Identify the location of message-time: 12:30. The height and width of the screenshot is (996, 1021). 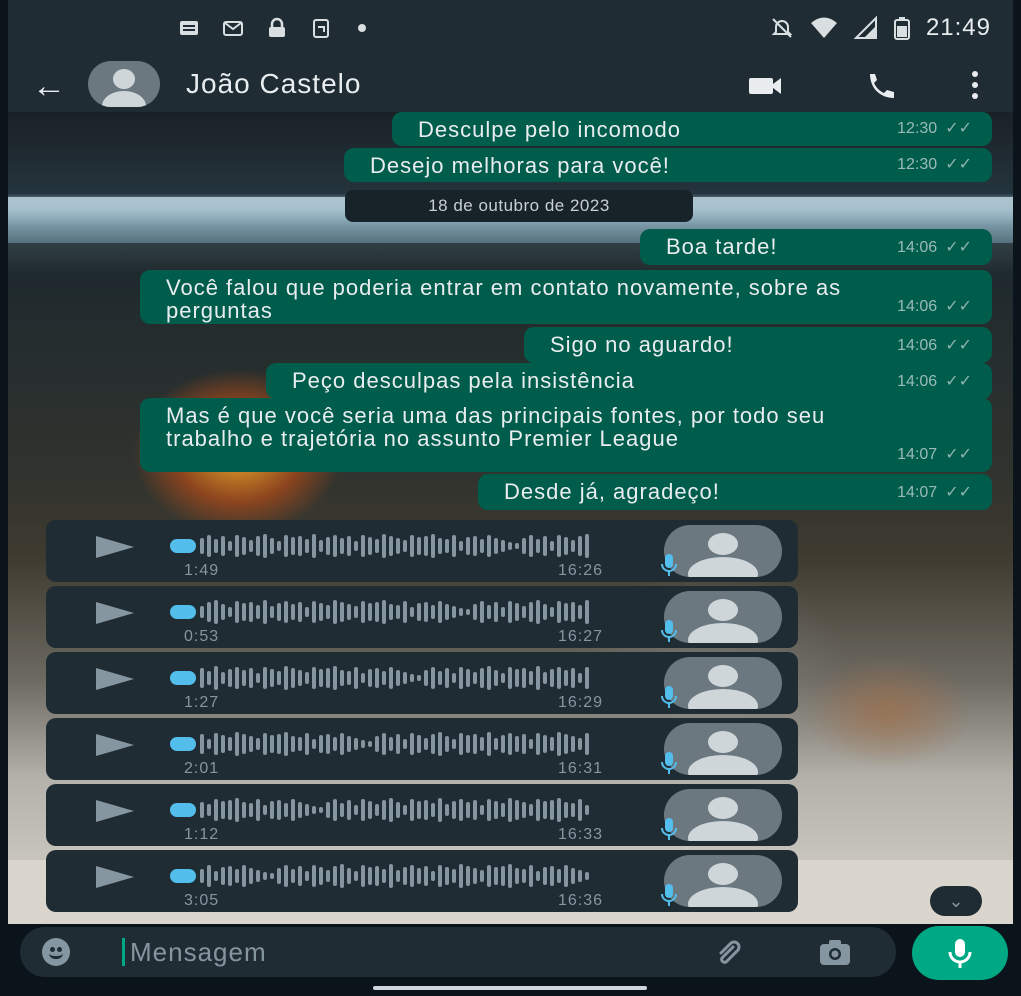
(917, 164).